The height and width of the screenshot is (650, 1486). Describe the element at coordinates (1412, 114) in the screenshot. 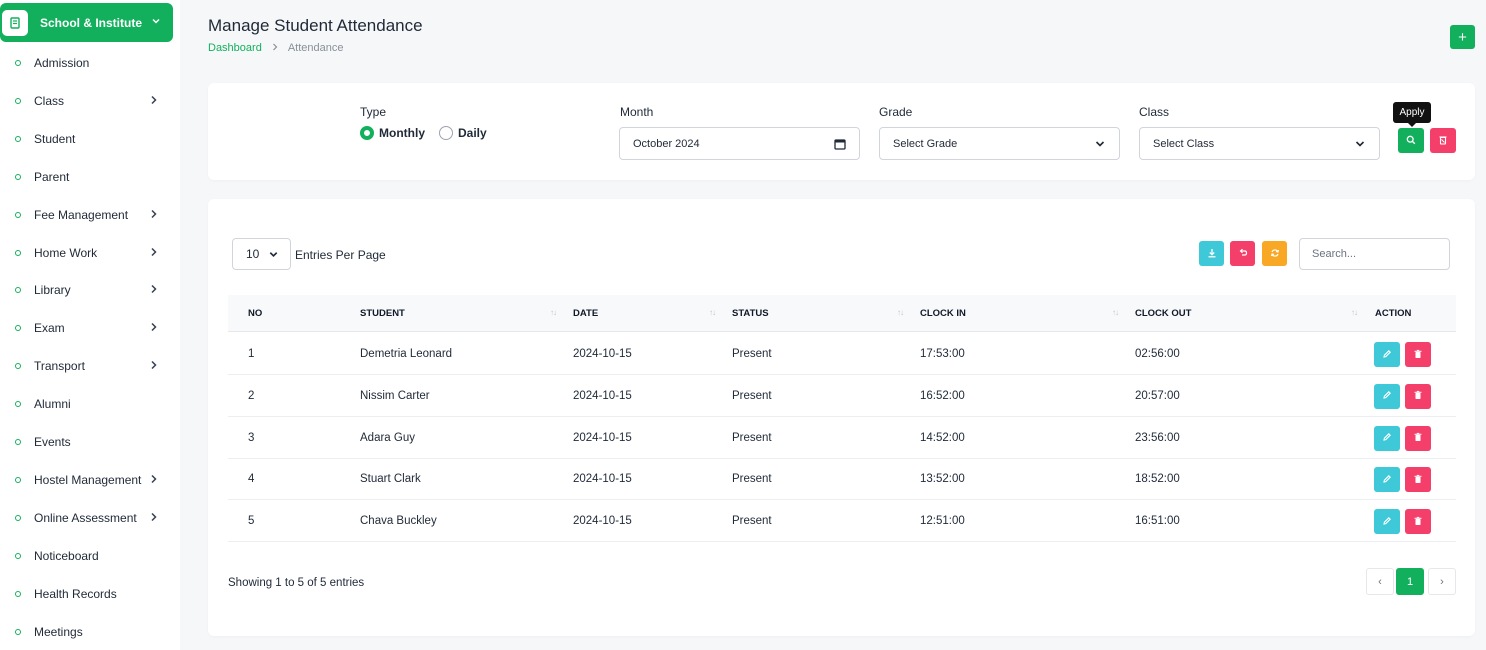

I see `apply-tooltip: Apply` at that location.